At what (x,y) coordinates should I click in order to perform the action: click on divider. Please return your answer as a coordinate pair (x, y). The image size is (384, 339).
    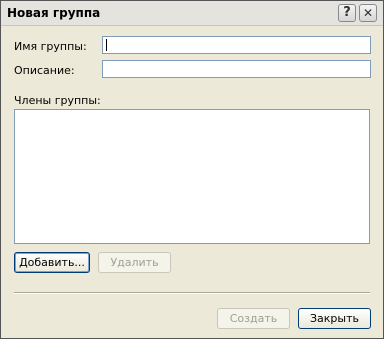
    Looking at the image, I should click on (192, 293).